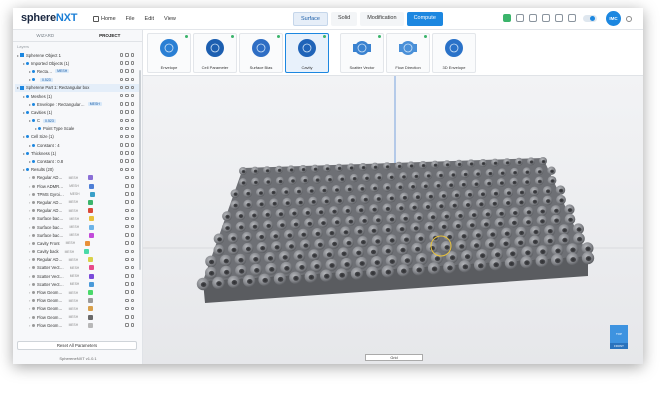  Describe the element at coordinates (507, 18) in the screenshot. I see `status-icon` at that location.